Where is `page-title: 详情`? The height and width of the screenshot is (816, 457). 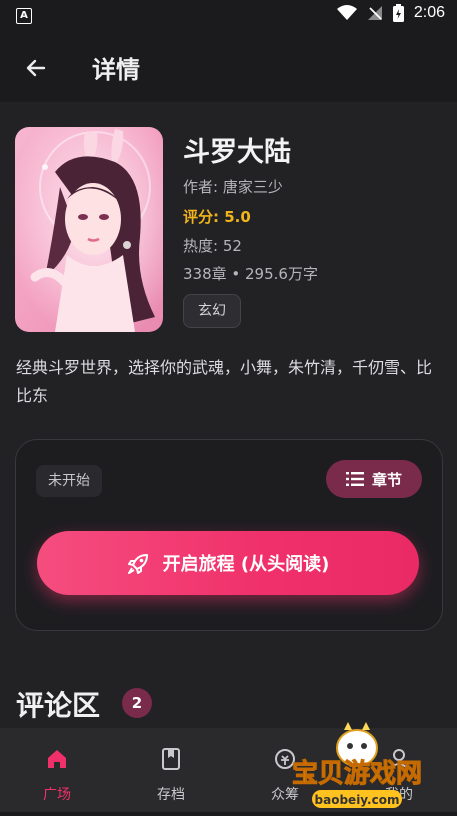 page-title: 详情 is located at coordinates (116, 70).